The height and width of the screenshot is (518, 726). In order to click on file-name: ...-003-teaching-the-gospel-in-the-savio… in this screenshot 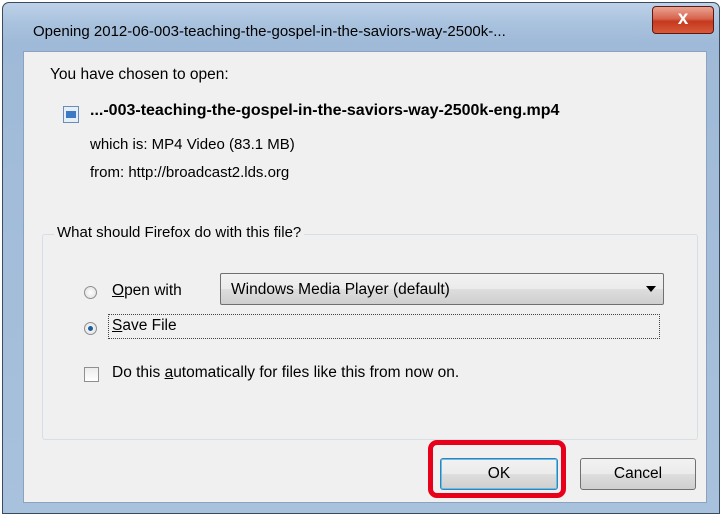, I will do `click(325, 110)`.